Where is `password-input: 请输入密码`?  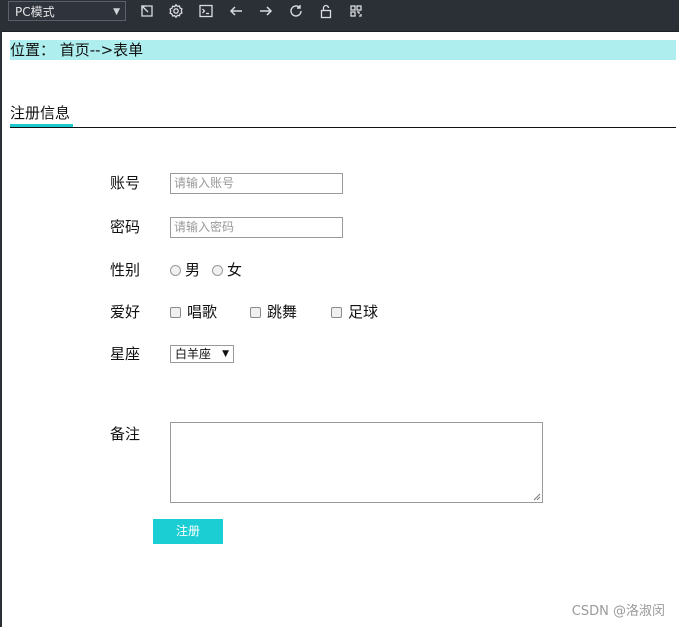 password-input: 请输入密码 is located at coordinates (256, 227).